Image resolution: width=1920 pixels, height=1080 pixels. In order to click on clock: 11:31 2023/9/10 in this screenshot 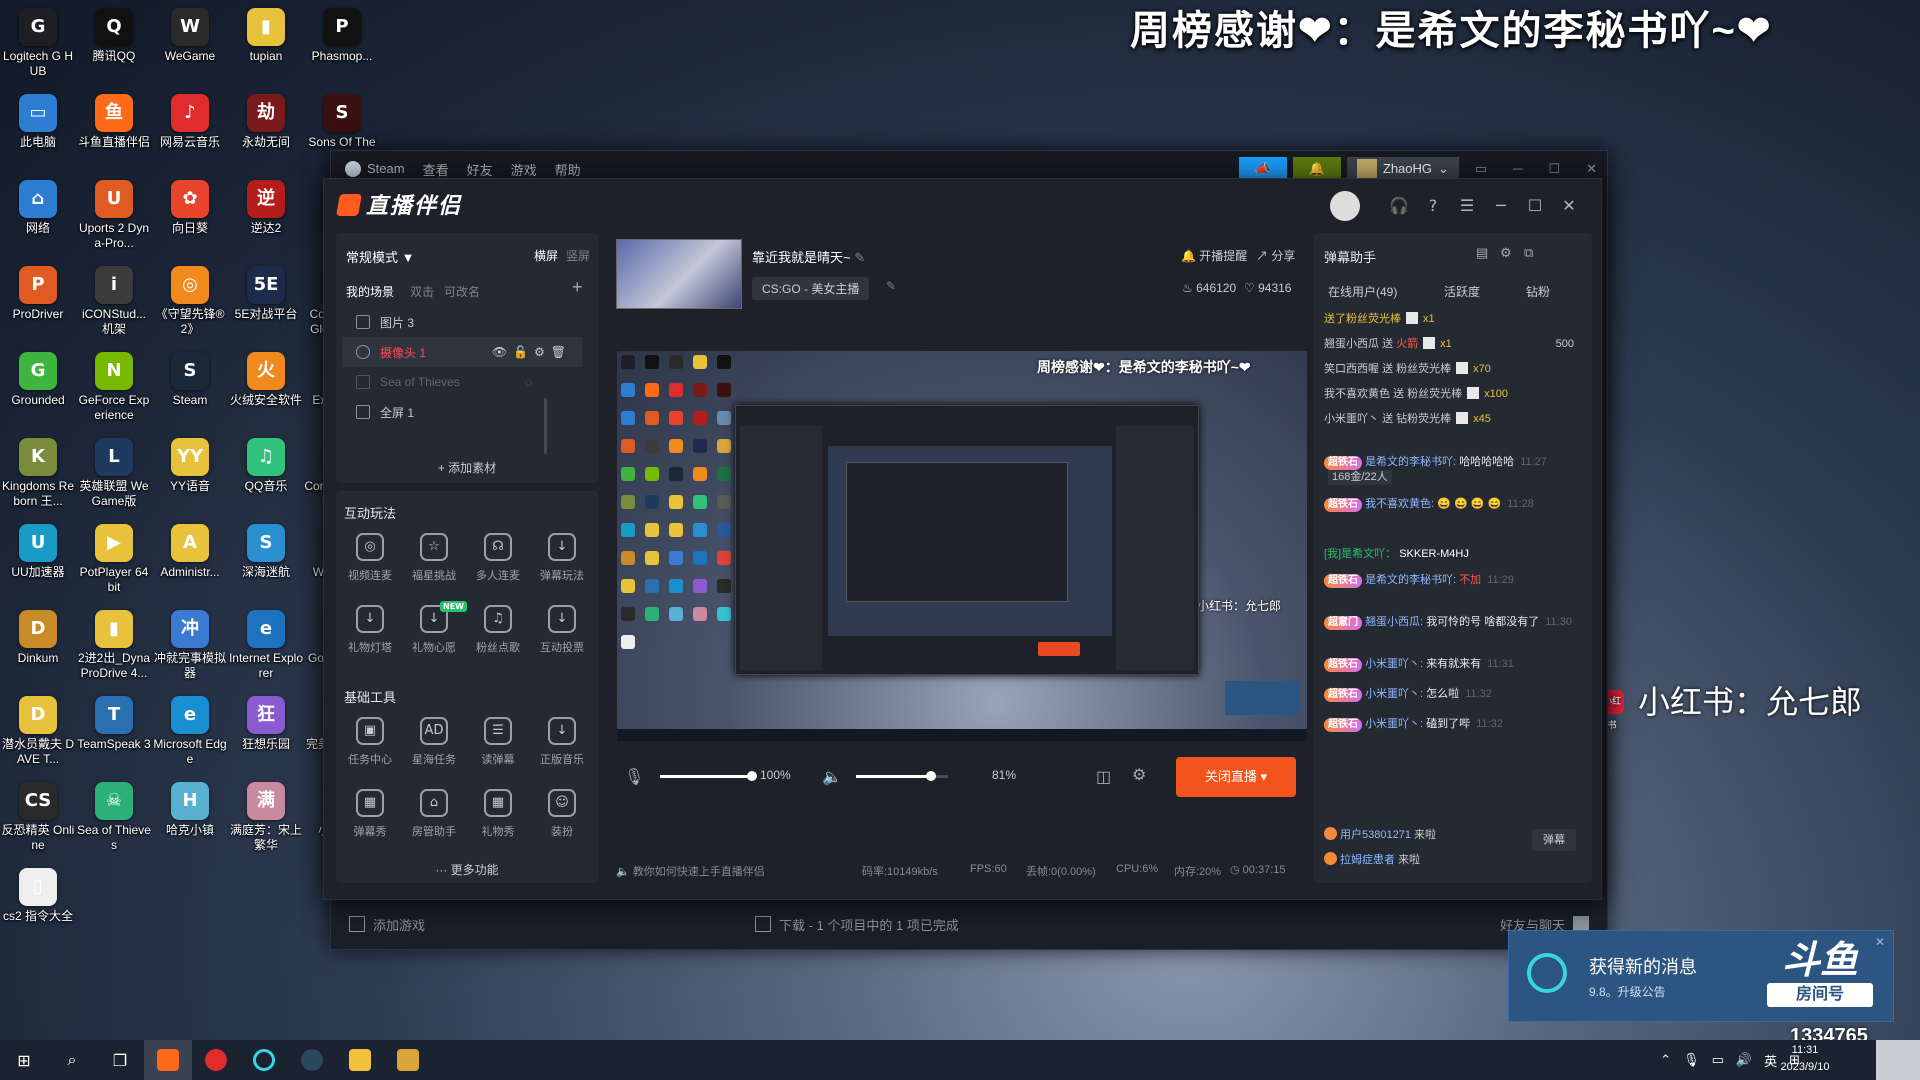, I will do `click(1805, 1059)`.